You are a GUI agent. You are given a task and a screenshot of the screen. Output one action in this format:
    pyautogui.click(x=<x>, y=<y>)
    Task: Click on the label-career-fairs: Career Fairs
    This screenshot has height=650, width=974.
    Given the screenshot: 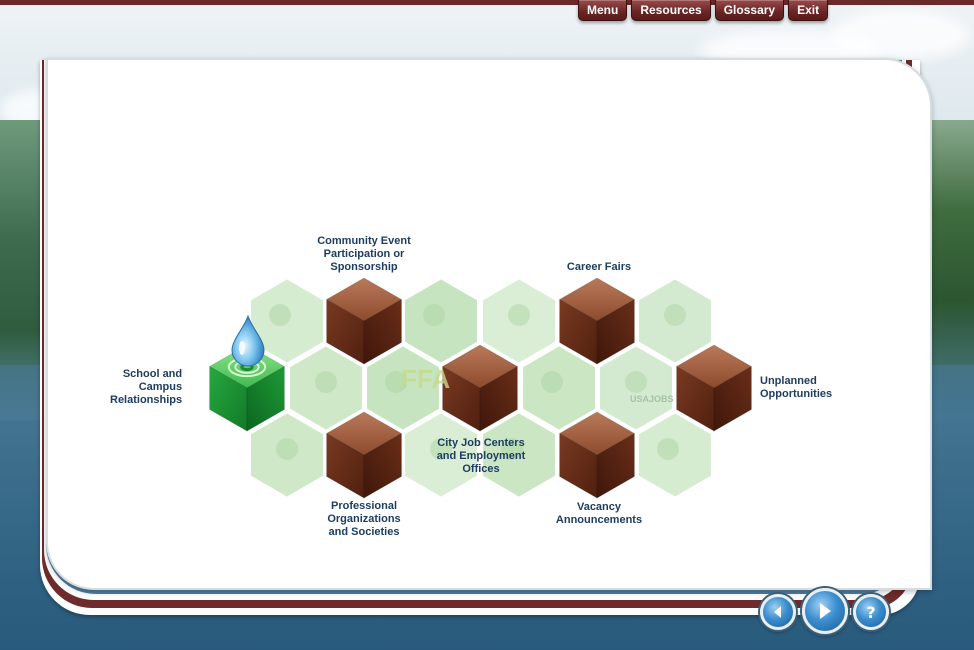 What is the action you would take?
    pyautogui.click(x=599, y=267)
    